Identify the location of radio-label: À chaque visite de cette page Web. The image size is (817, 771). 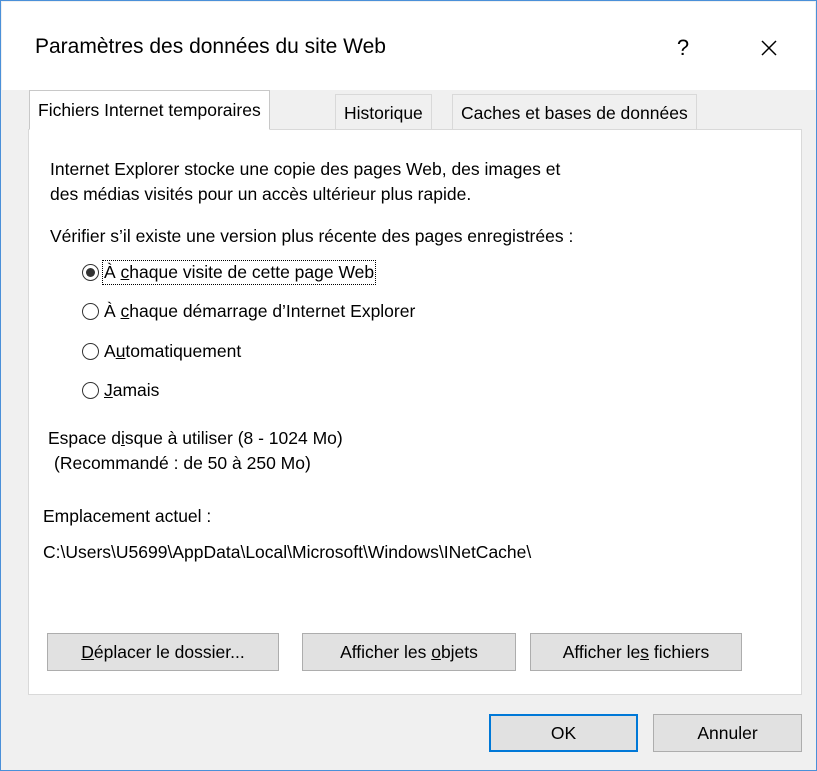
(239, 272).